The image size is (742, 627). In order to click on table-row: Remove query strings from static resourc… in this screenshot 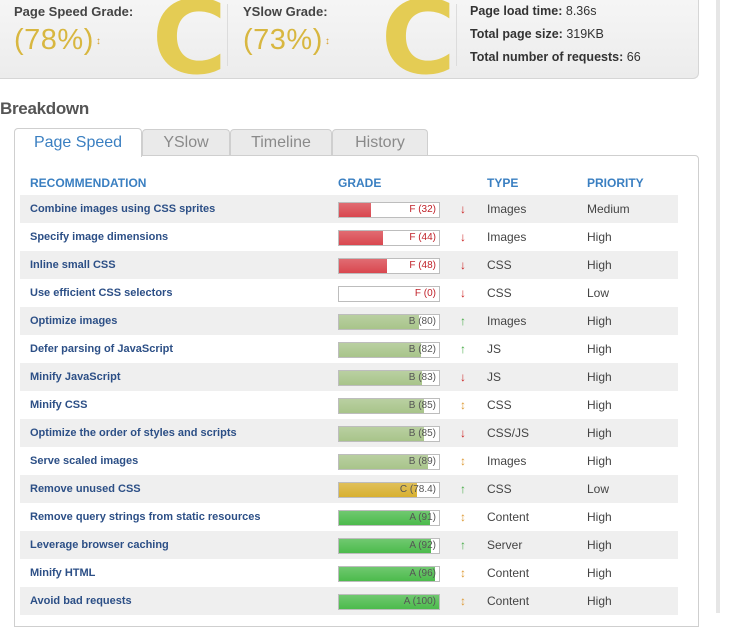, I will do `click(349, 517)`.